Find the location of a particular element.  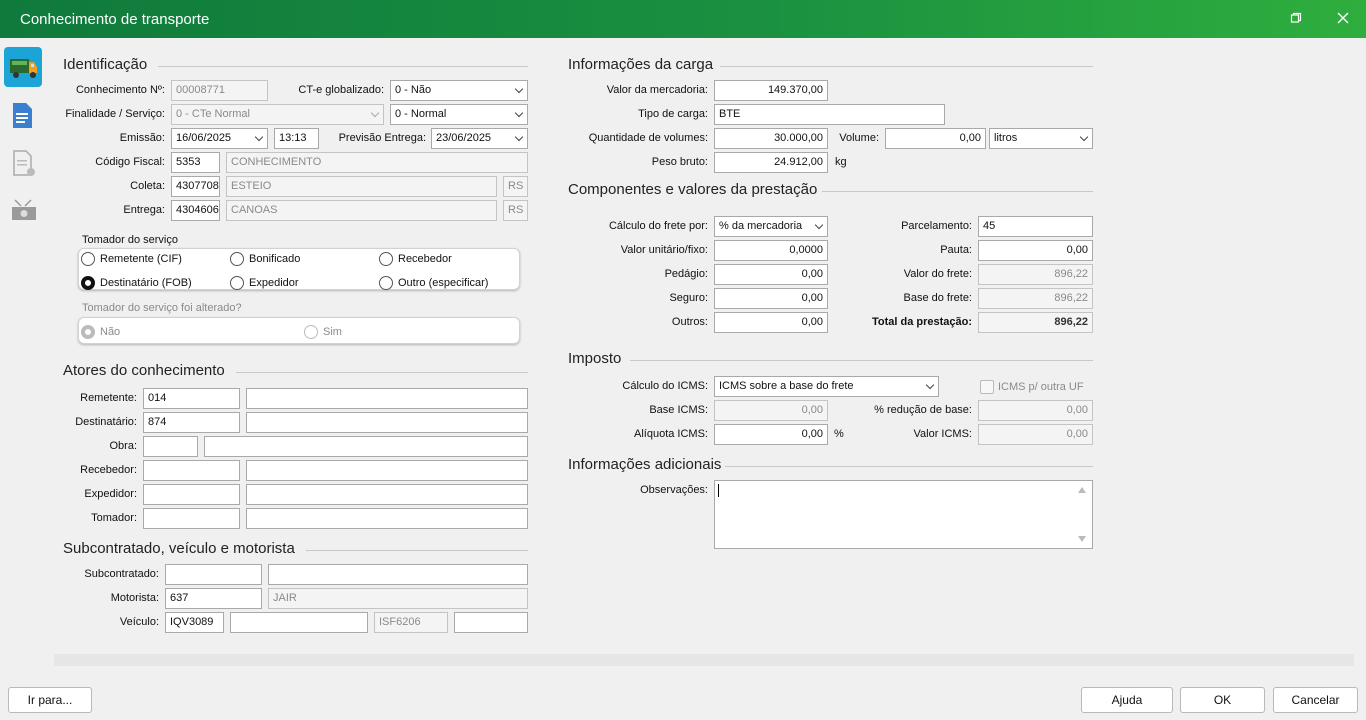

total-prestacao-value: 896,22 is located at coordinates (1035, 322).